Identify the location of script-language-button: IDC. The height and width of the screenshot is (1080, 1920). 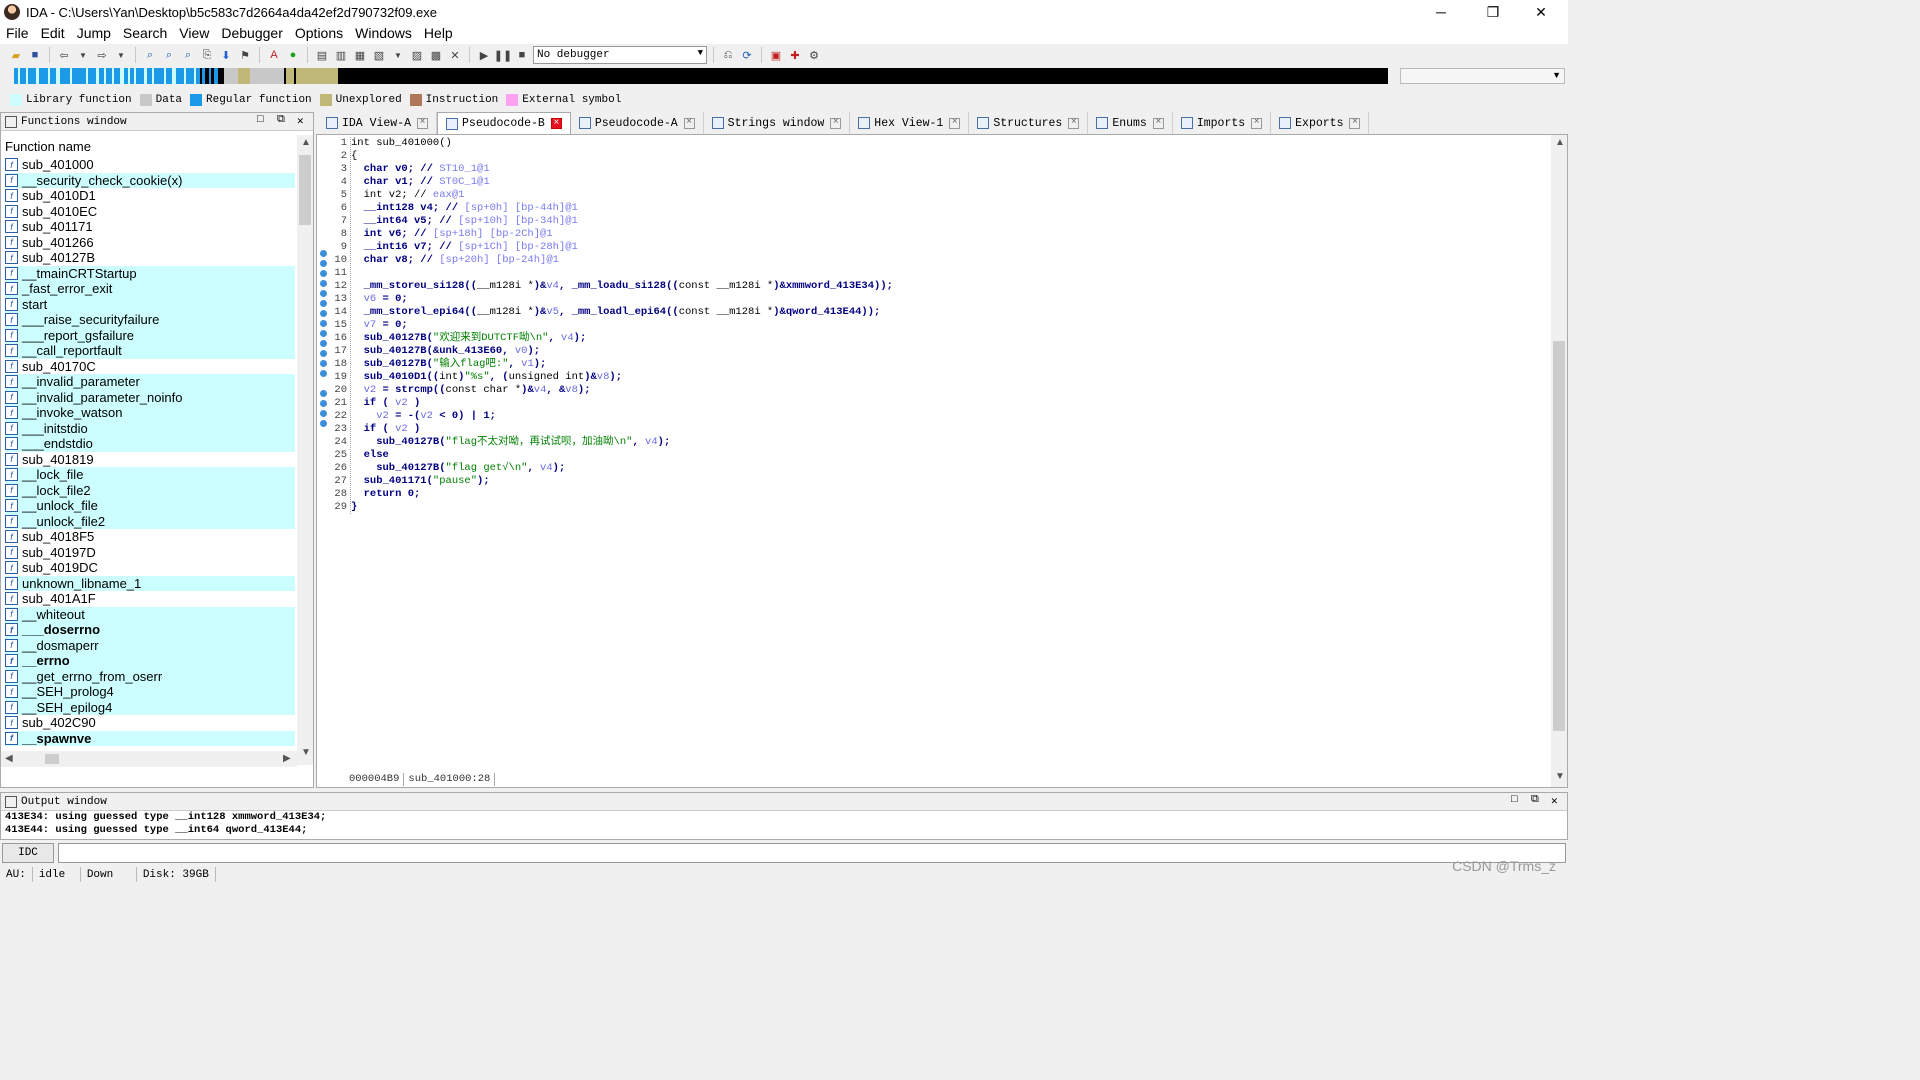
(28, 853).